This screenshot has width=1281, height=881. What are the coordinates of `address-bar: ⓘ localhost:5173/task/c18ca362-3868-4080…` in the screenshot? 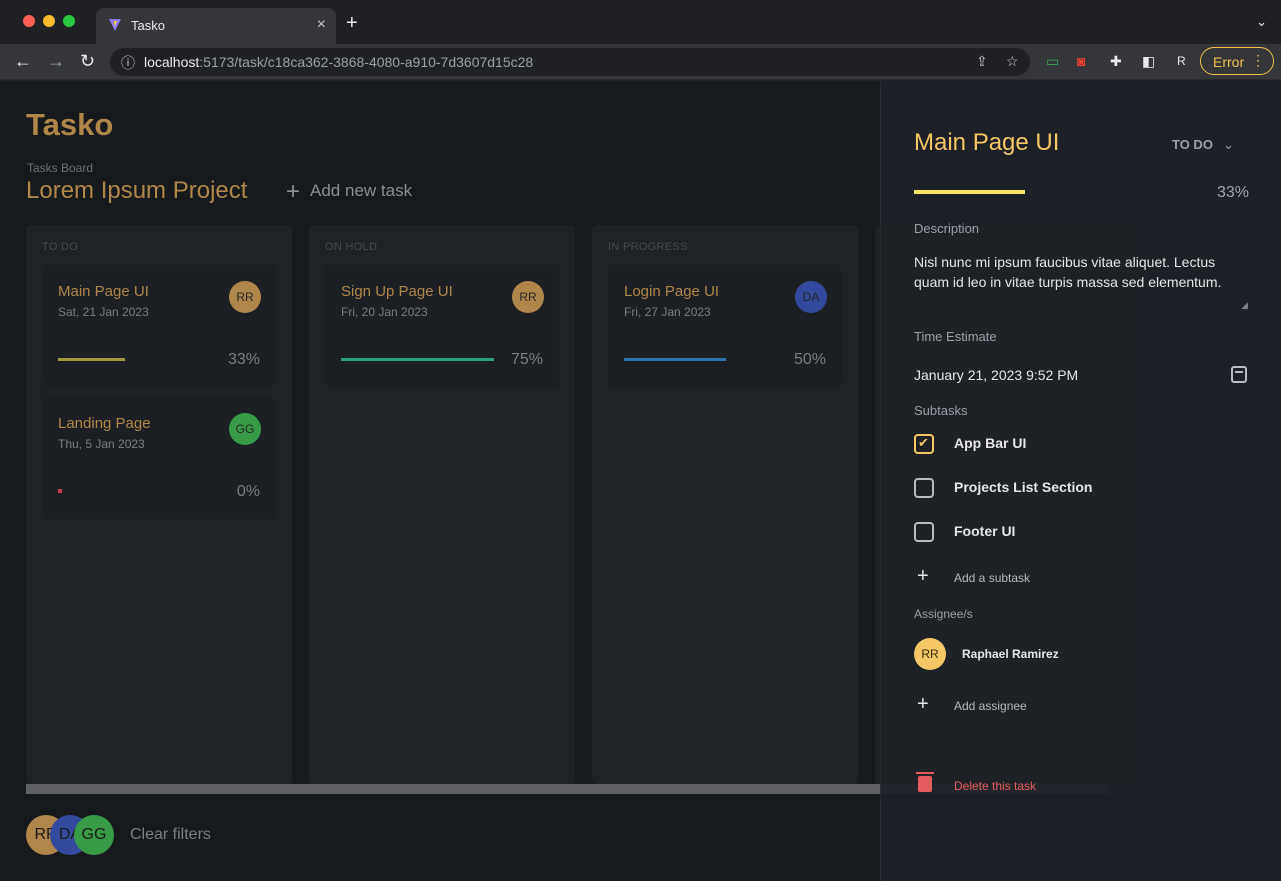 It's located at (570, 62).